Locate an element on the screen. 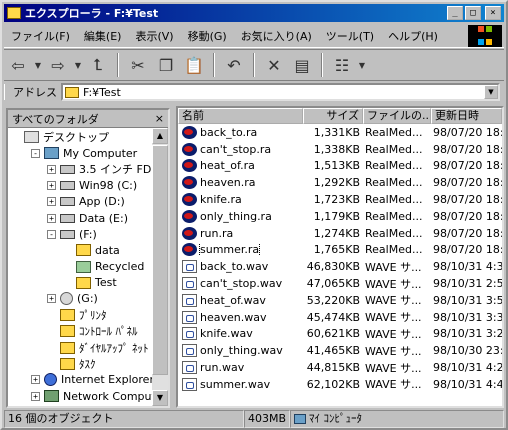 Image resolution: width=508 pixels, height=430 pixels. tree-item: ｺﾝﾄﾛｰﾙ ﾊﾟﾈﾙ is located at coordinates (88, 331).